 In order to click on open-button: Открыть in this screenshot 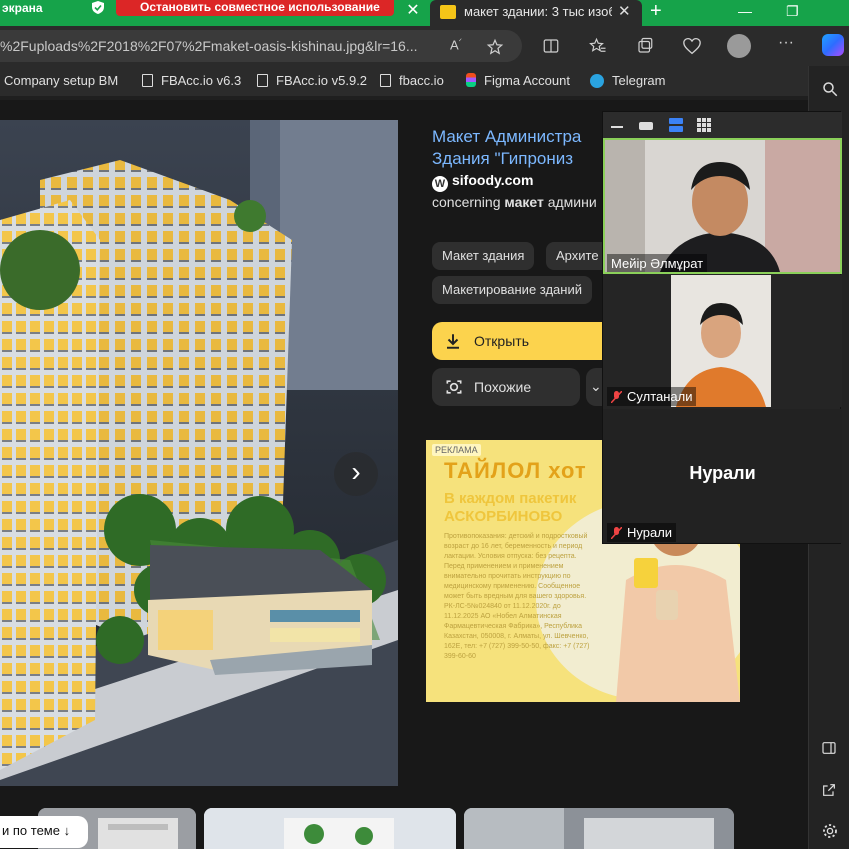, I will do `click(522, 341)`.